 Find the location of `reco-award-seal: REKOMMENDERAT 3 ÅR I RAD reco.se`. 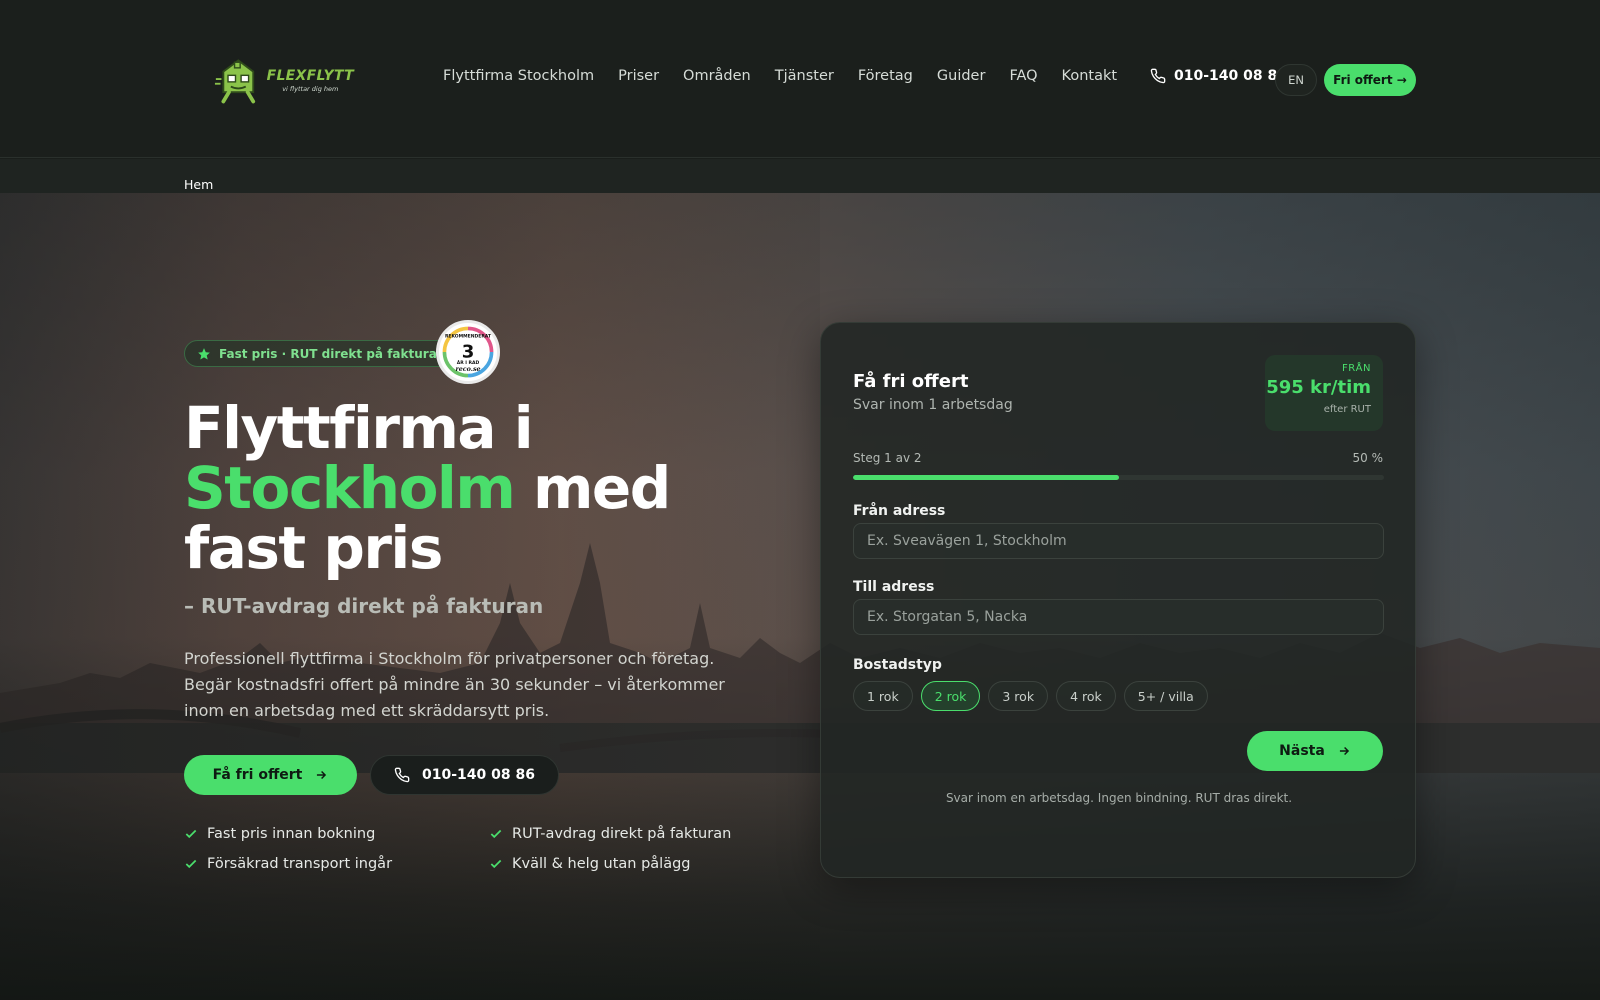

reco-award-seal: REKOMMENDERAT 3 ÅR I RAD reco.se is located at coordinates (468, 352).